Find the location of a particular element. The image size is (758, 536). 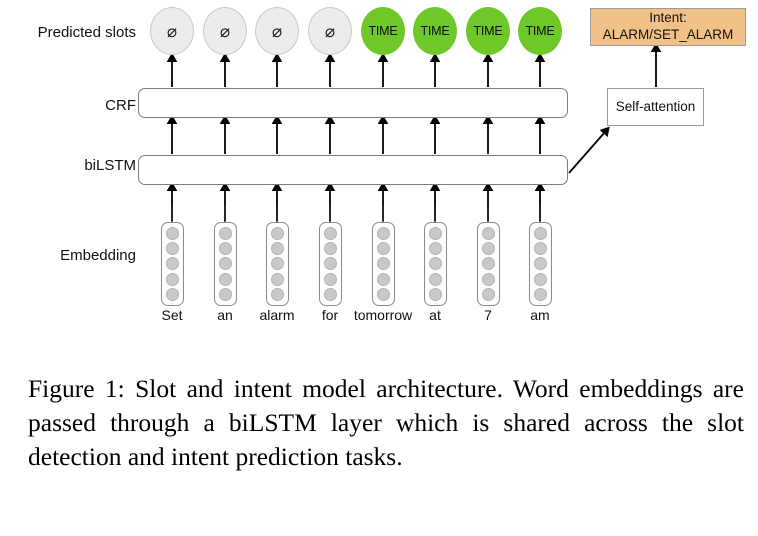

row-label-embedding: Embedding is located at coordinates (98, 255).